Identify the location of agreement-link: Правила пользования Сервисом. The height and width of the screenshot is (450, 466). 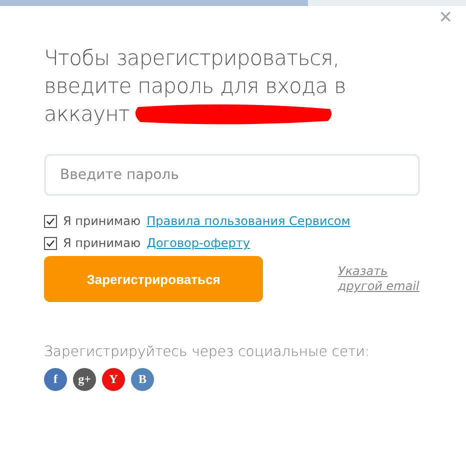
(248, 221).